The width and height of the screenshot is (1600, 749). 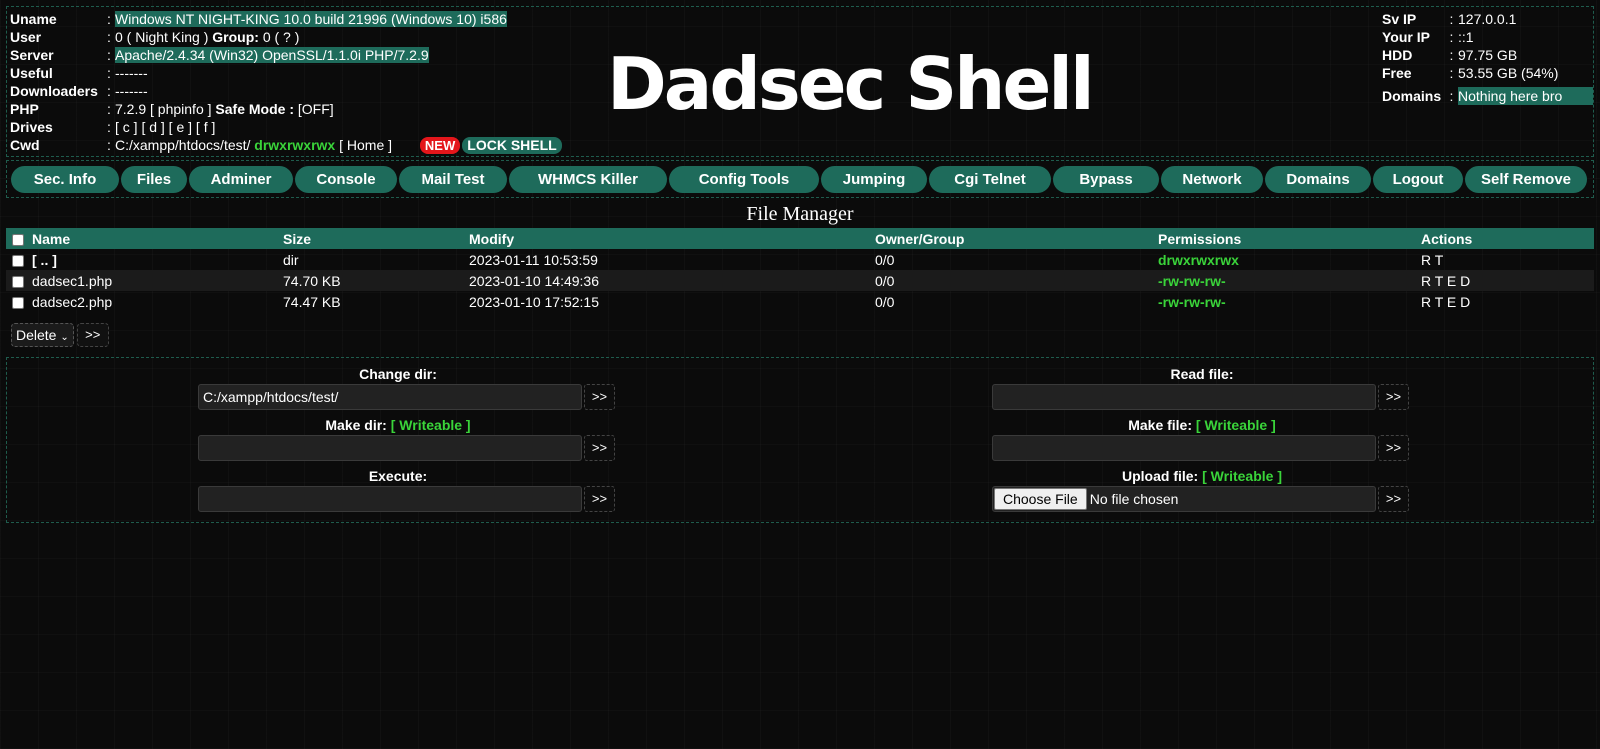 What do you see at coordinates (1184, 499) in the screenshot?
I see `upload-file-input: Choose File No file chosen` at bounding box center [1184, 499].